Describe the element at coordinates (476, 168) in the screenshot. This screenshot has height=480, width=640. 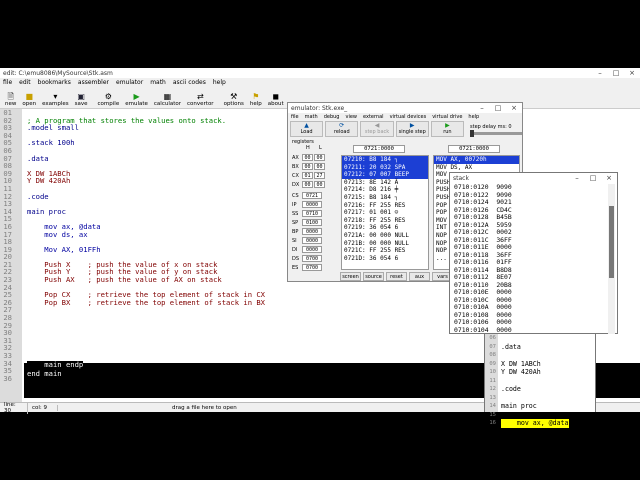
I see `disasm-row: MOV DS, AX` at that location.